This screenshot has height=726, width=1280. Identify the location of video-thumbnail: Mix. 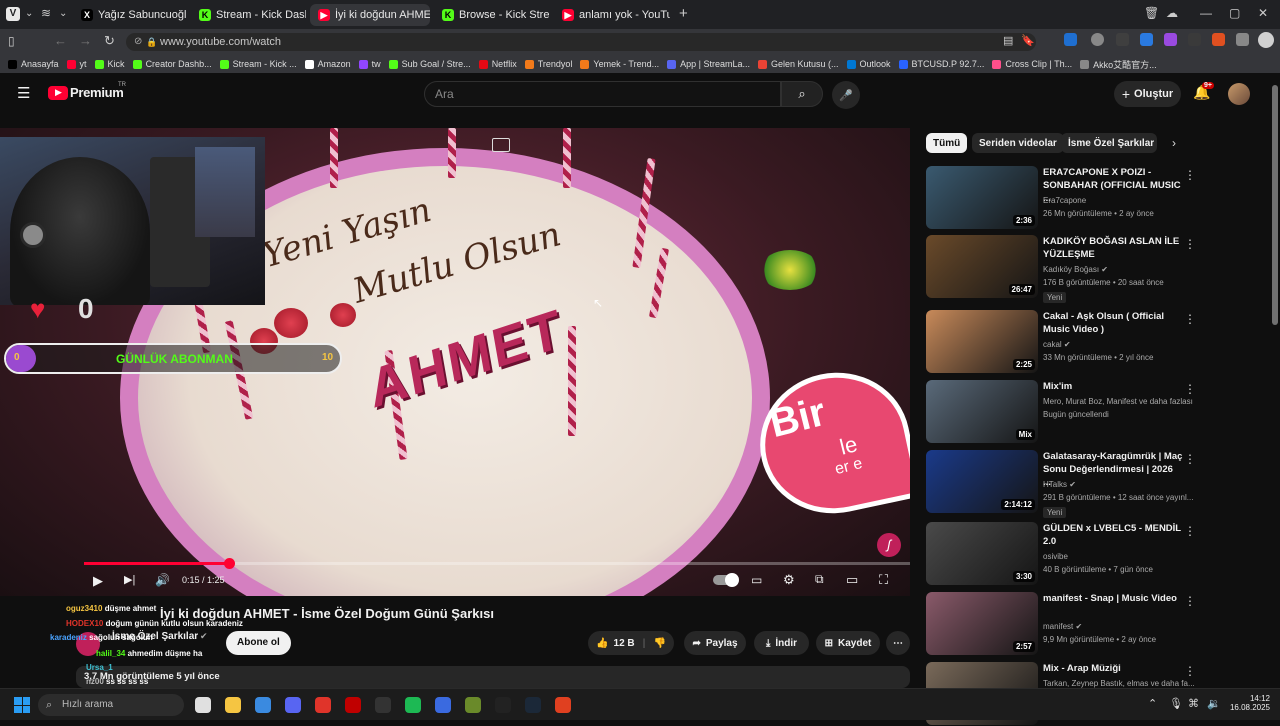
(982, 411).